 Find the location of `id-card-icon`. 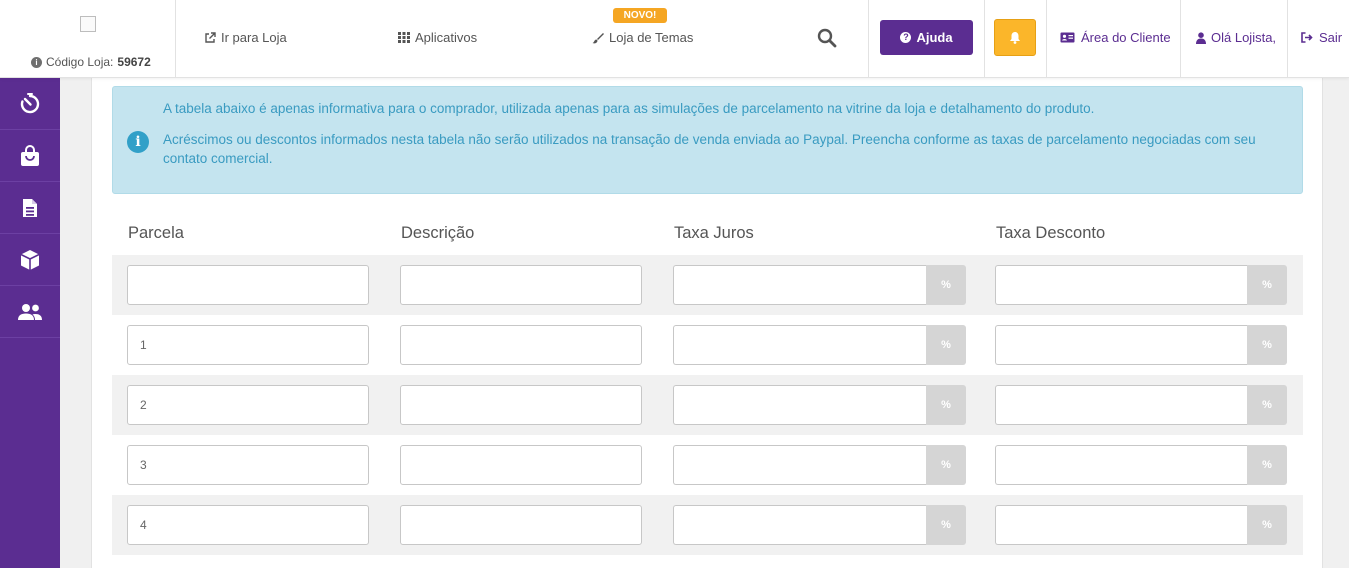

id-card-icon is located at coordinates (1067, 37).